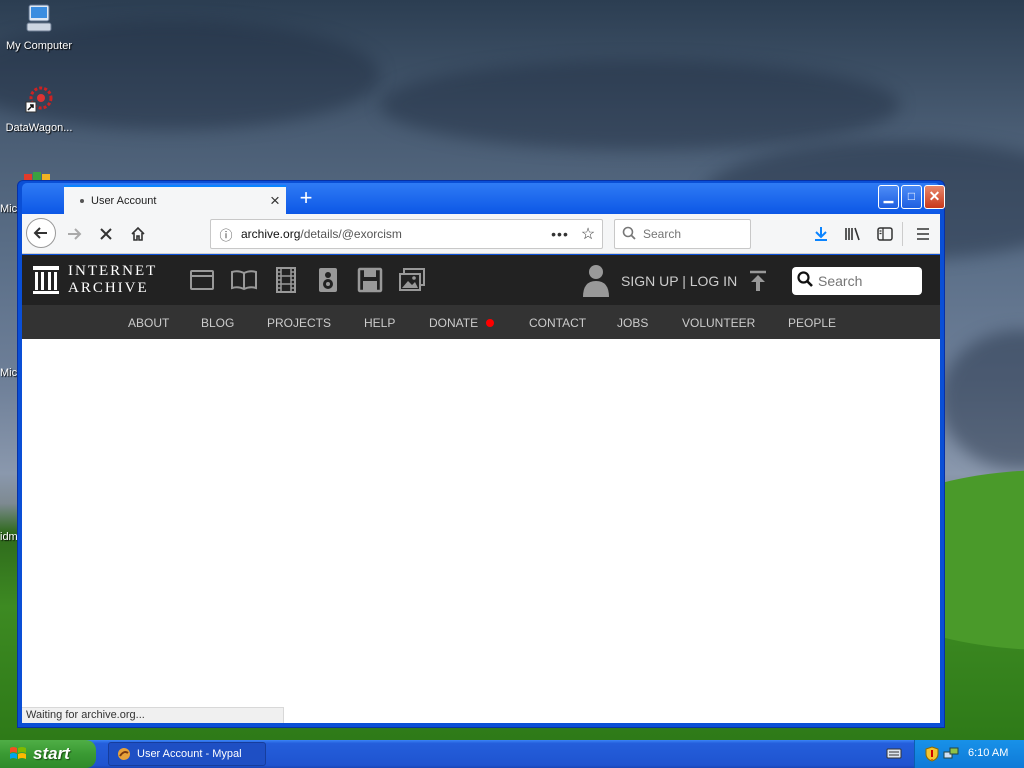 The height and width of the screenshot is (768, 1024). Describe the element at coordinates (124, 754) in the screenshot. I see `mypal-browser-icon` at that location.